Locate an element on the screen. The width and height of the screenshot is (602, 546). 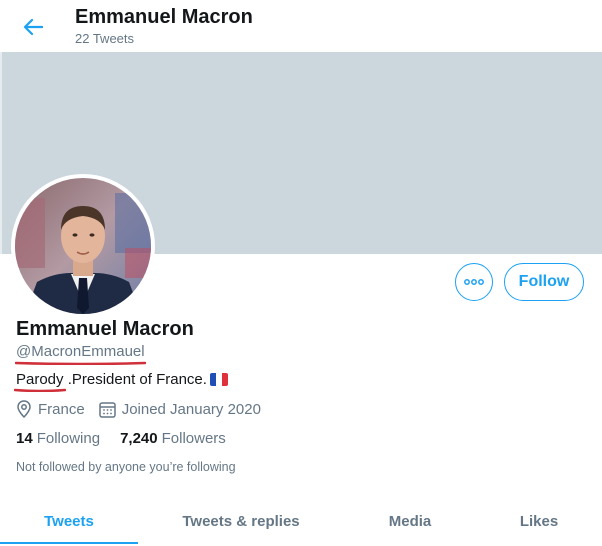
profile-tabs: Tweets Tweets & replies Media Likes is located at coordinates (301, 521).